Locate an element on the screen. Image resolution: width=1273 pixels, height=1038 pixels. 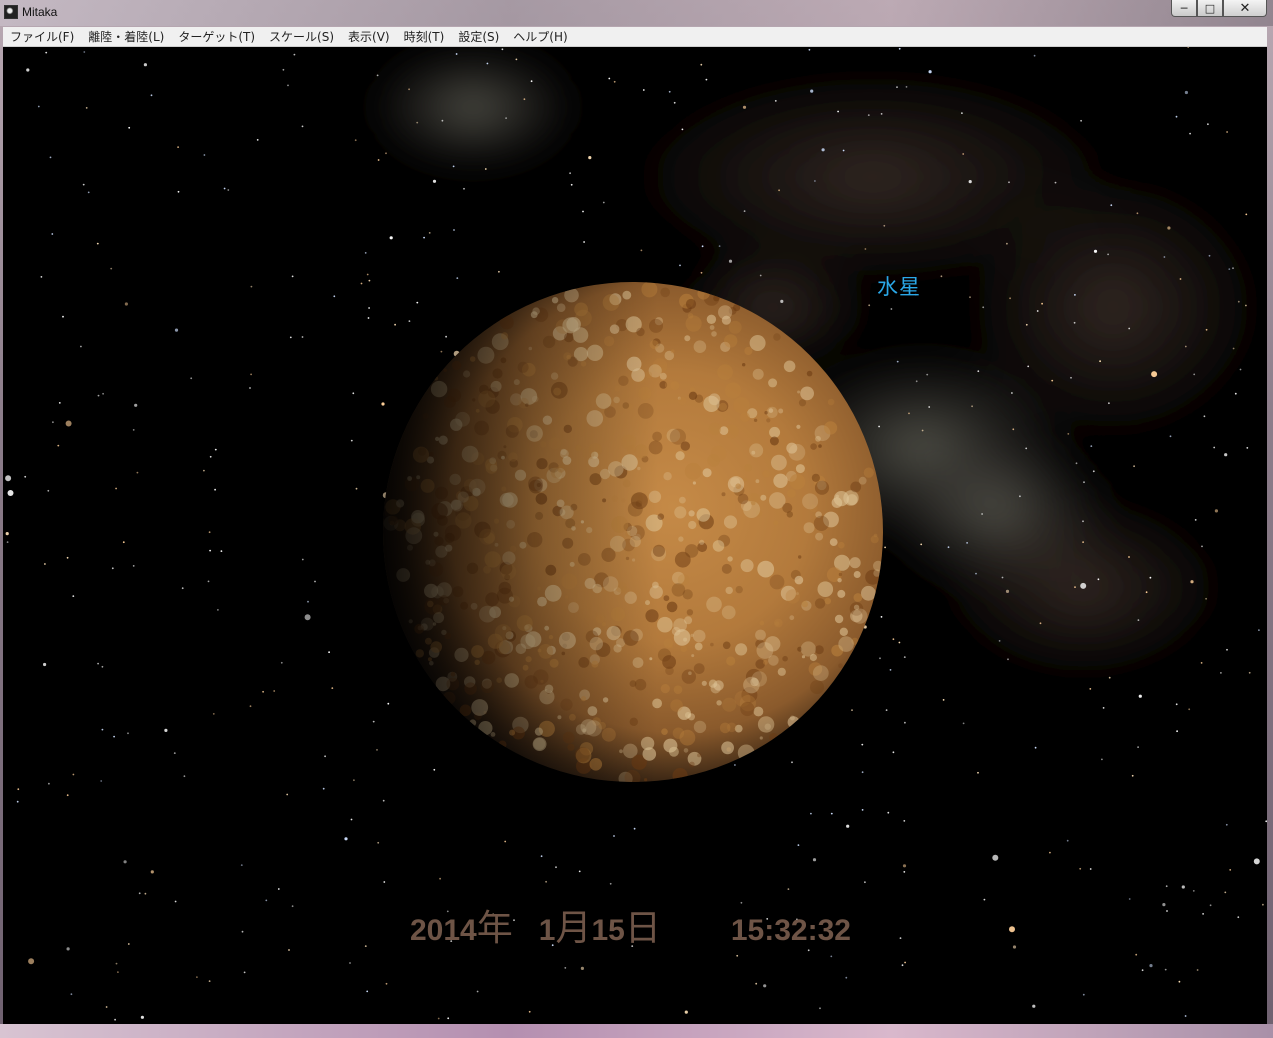
menu-time: 時刻(T) is located at coordinates (424, 36).